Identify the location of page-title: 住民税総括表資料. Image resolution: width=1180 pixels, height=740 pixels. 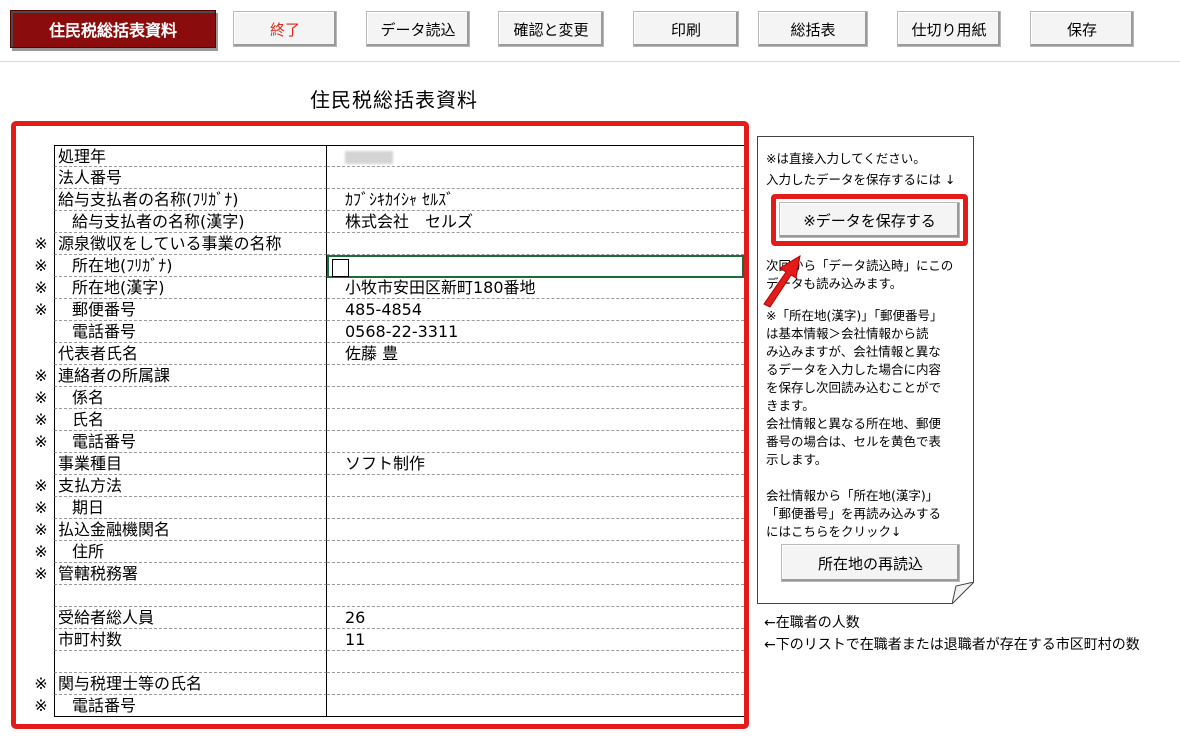
(394, 100).